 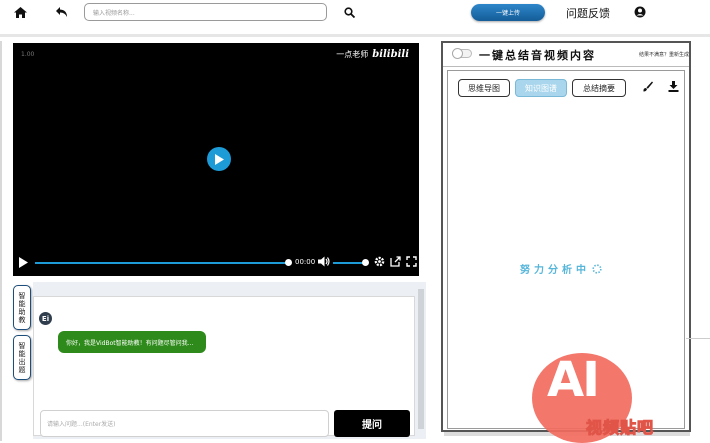 What do you see at coordinates (620, 428) in the screenshot?
I see `watermark-text: 视频贴吧` at bounding box center [620, 428].